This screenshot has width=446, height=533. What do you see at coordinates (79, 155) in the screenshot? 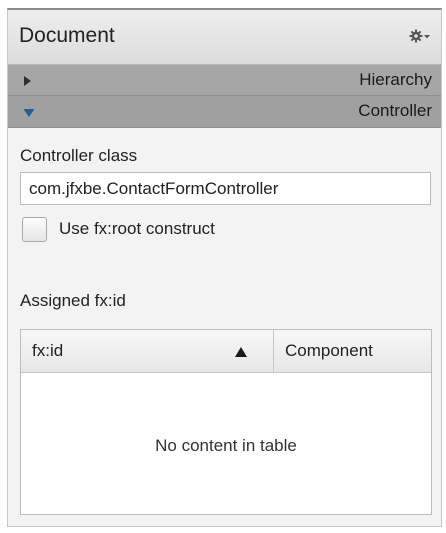
I see `controller-class-label: Controller class` at bounding box center [79, 155].